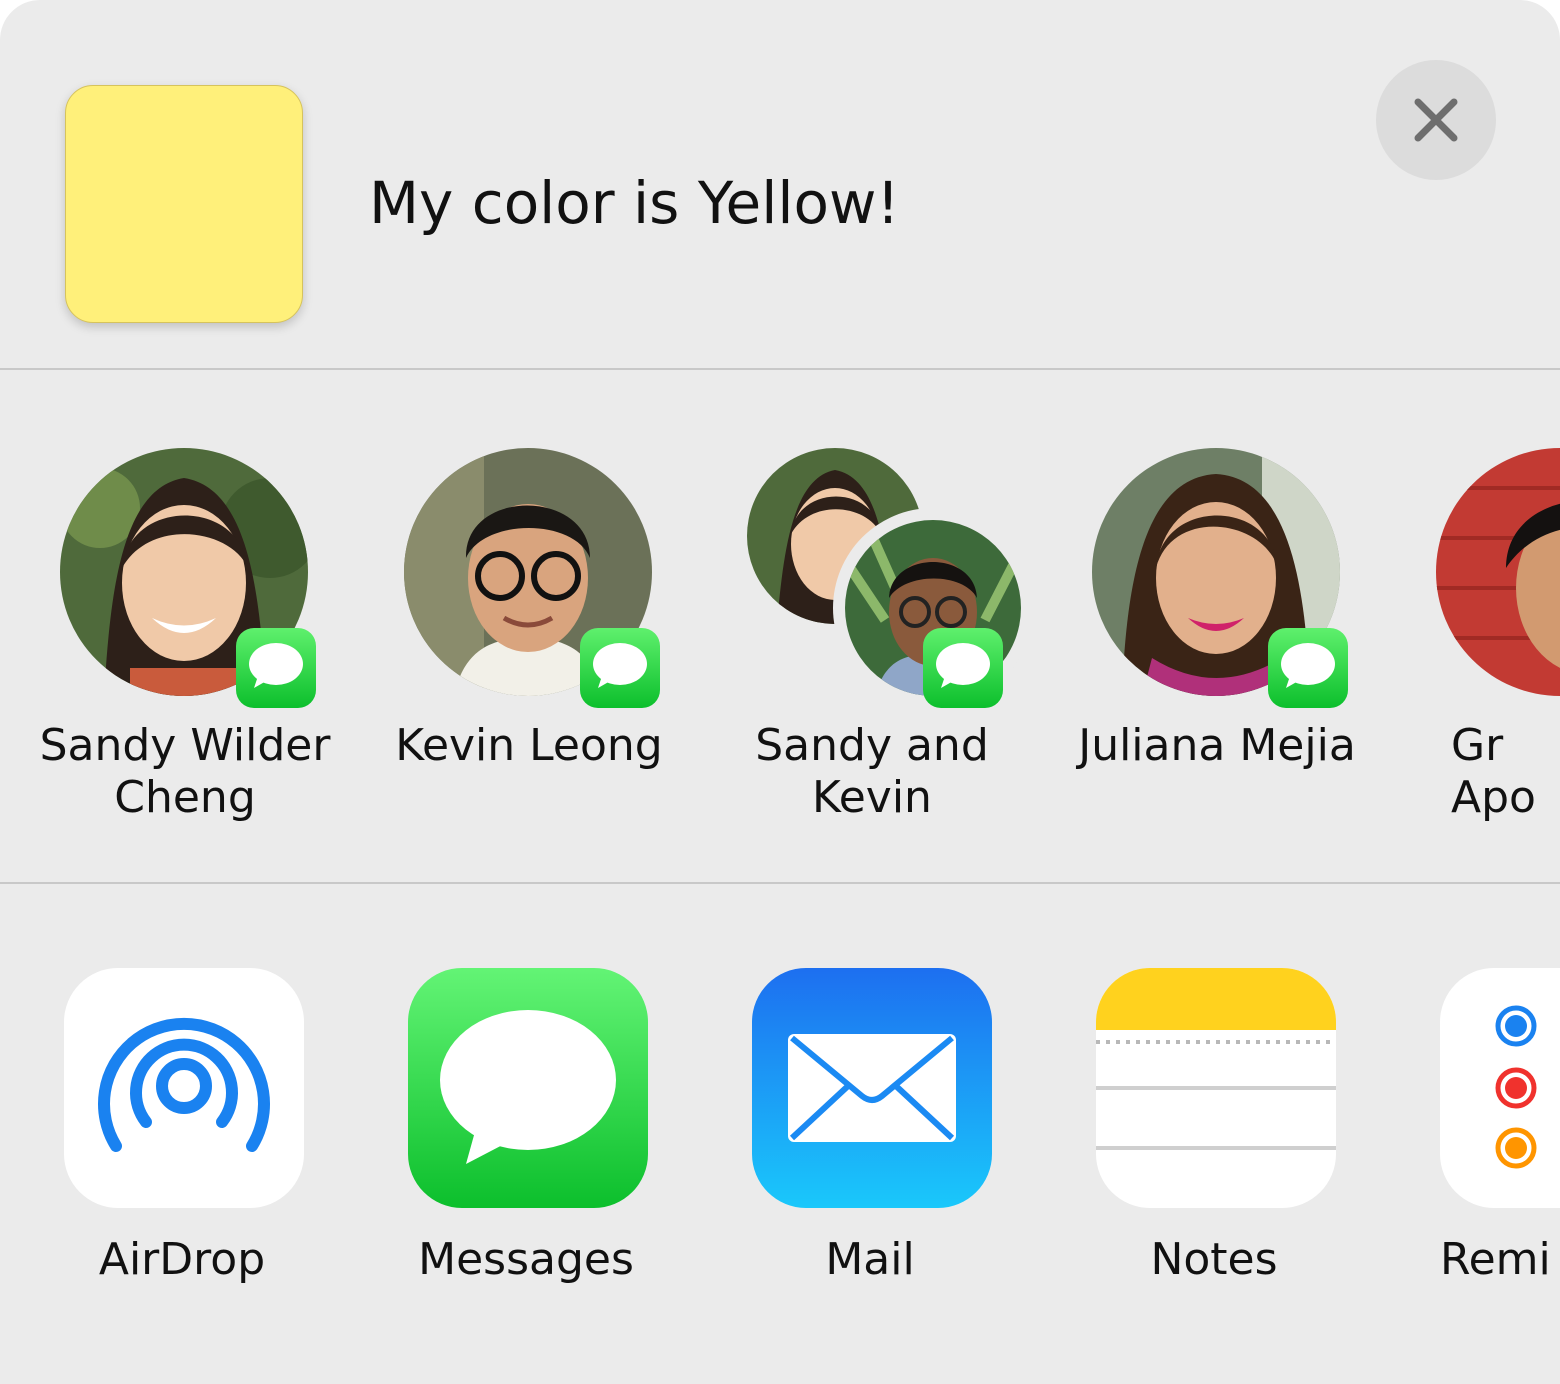 This screenshot has width=1560, height=1384. I want to click on app-label: Mail, so click(870, 1259).